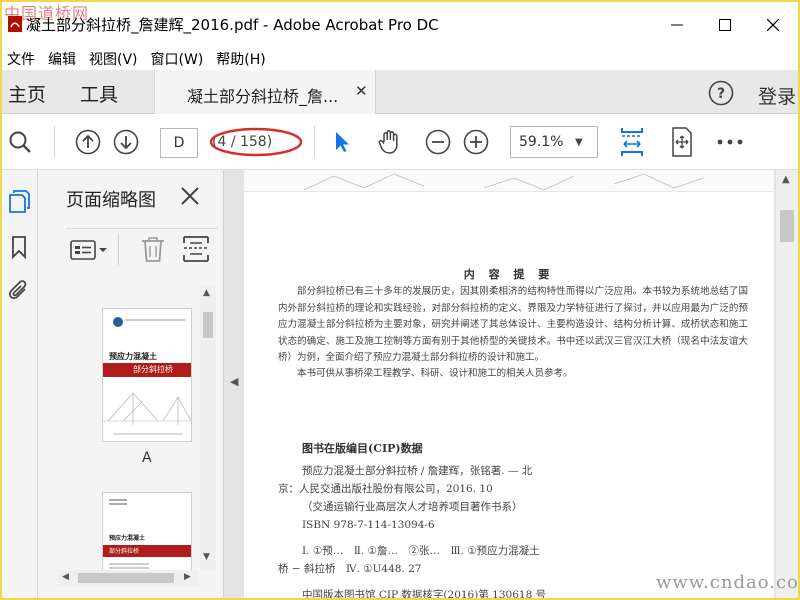  I want to click on main-toolbar: D (4 / 158) 59.1% ▼, so click(400, 142).